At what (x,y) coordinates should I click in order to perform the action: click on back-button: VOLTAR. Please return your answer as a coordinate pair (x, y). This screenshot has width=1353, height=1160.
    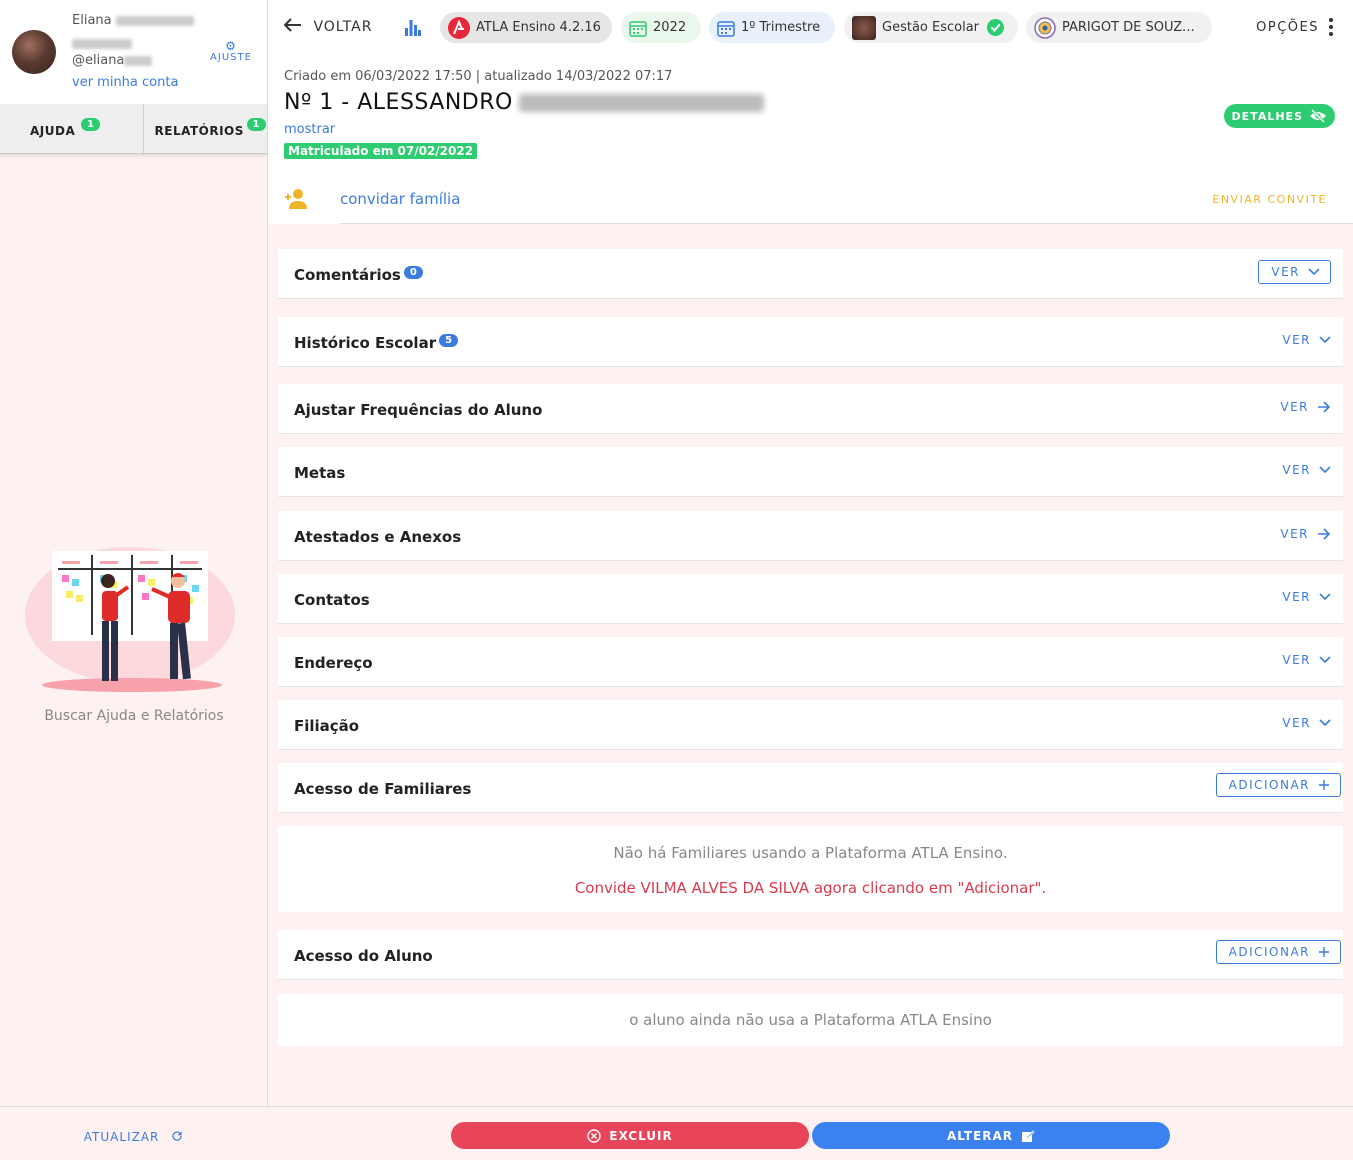
    Looking at the image, I should click on (328, 26).